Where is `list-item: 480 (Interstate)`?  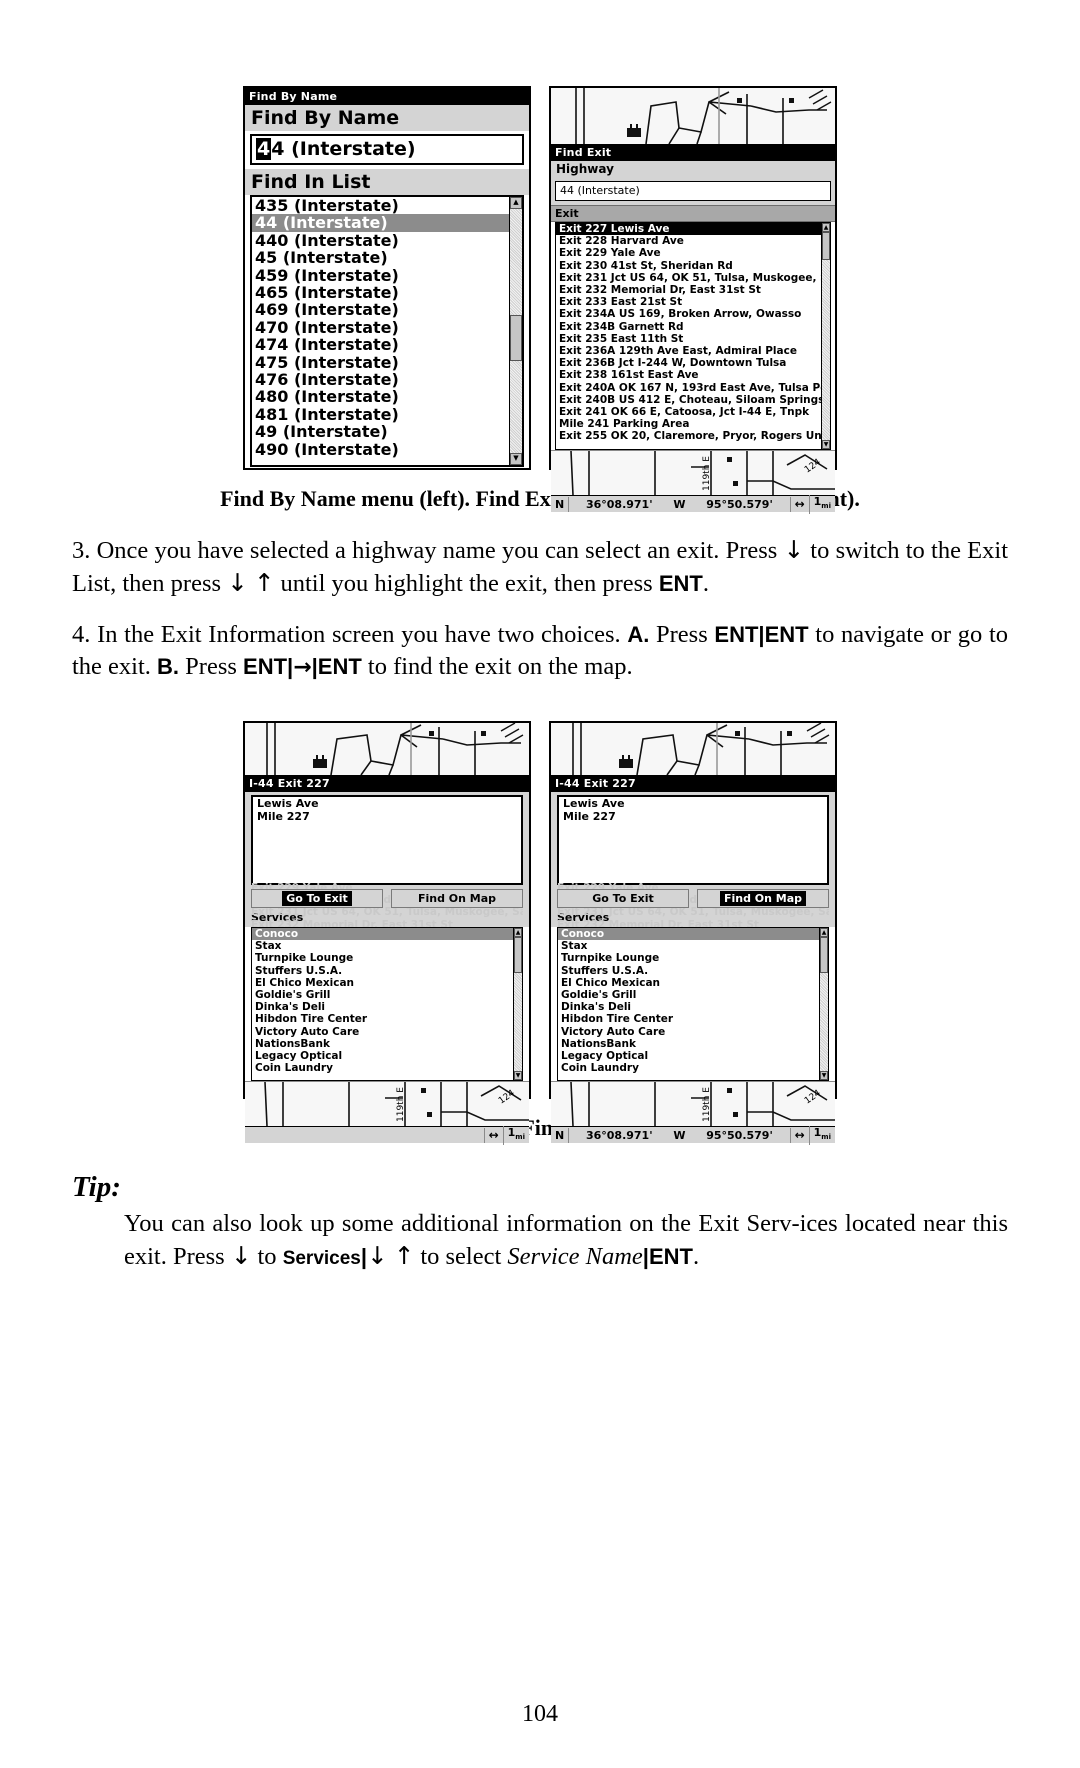 list-item: 480 (Interstate) is located at coordinates (380, 396).